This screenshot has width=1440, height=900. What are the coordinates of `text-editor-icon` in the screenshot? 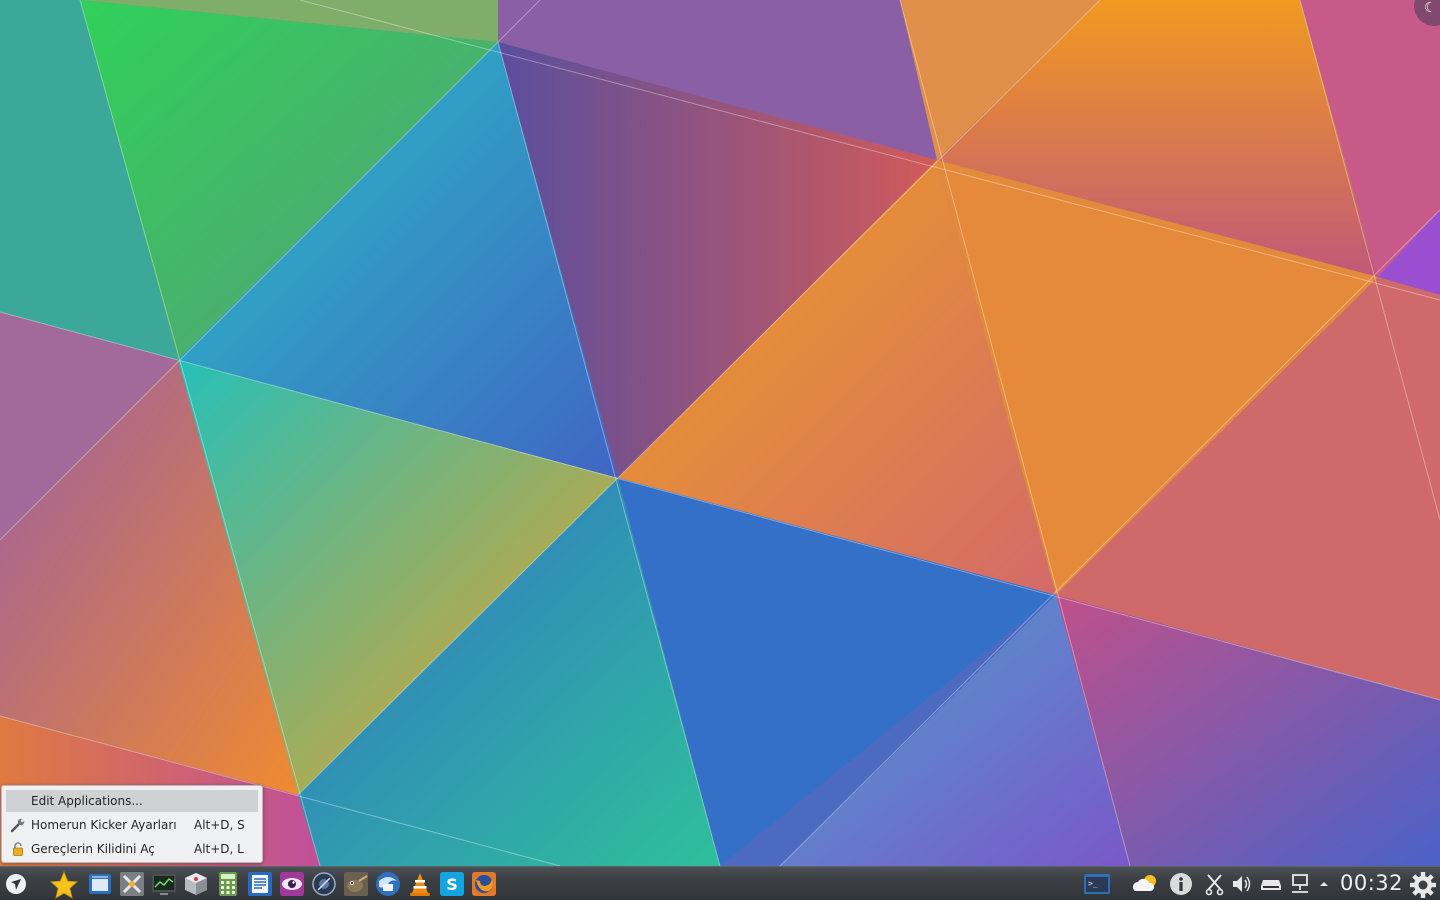 It's located at (260, 884).